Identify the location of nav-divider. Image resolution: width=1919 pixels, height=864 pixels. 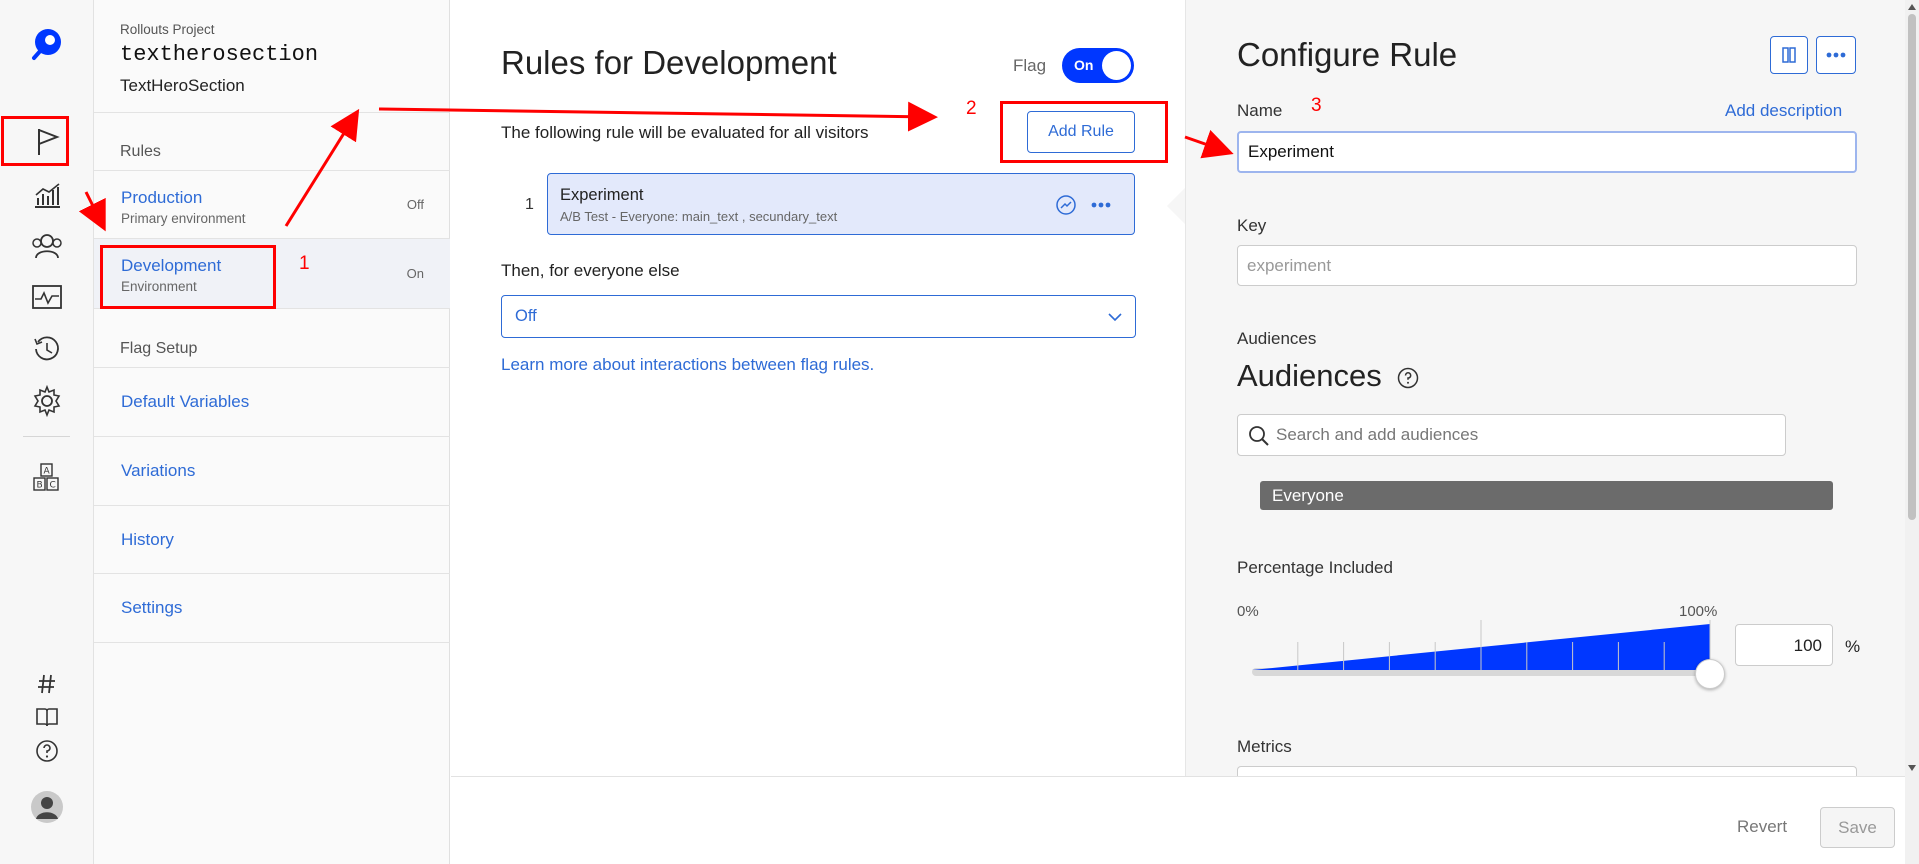
(272, 112).